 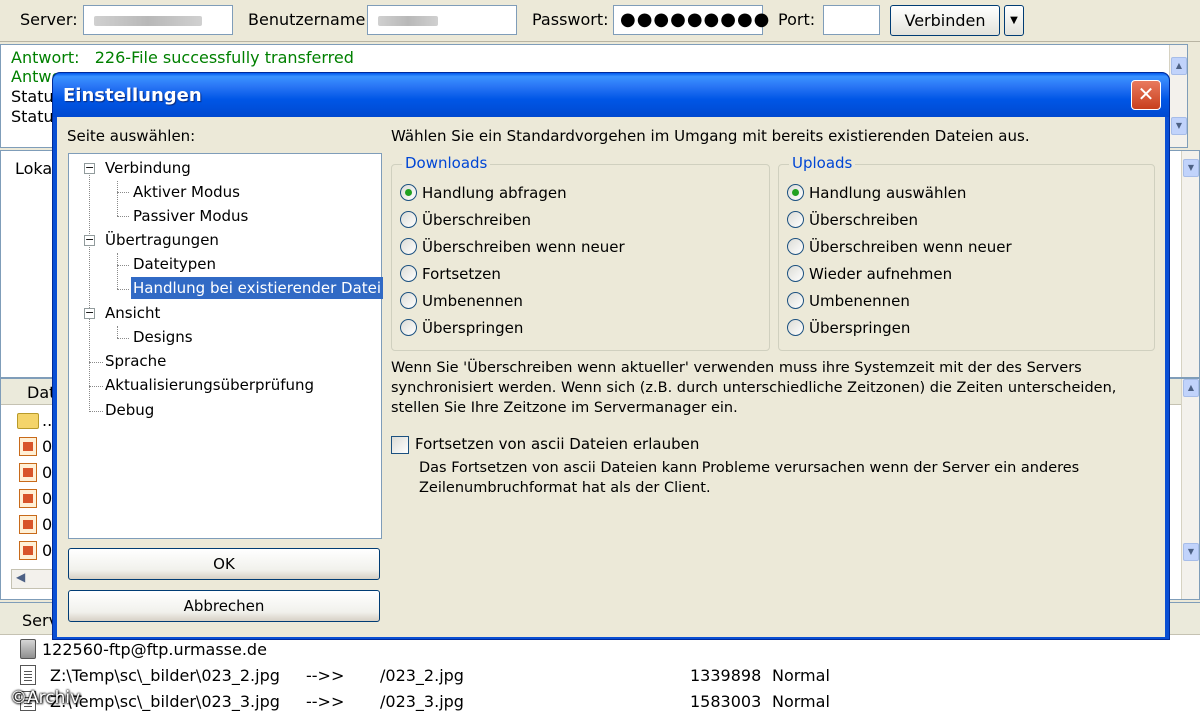 I want to click on watermark: ©Archiv, so click(x=45, y=698).